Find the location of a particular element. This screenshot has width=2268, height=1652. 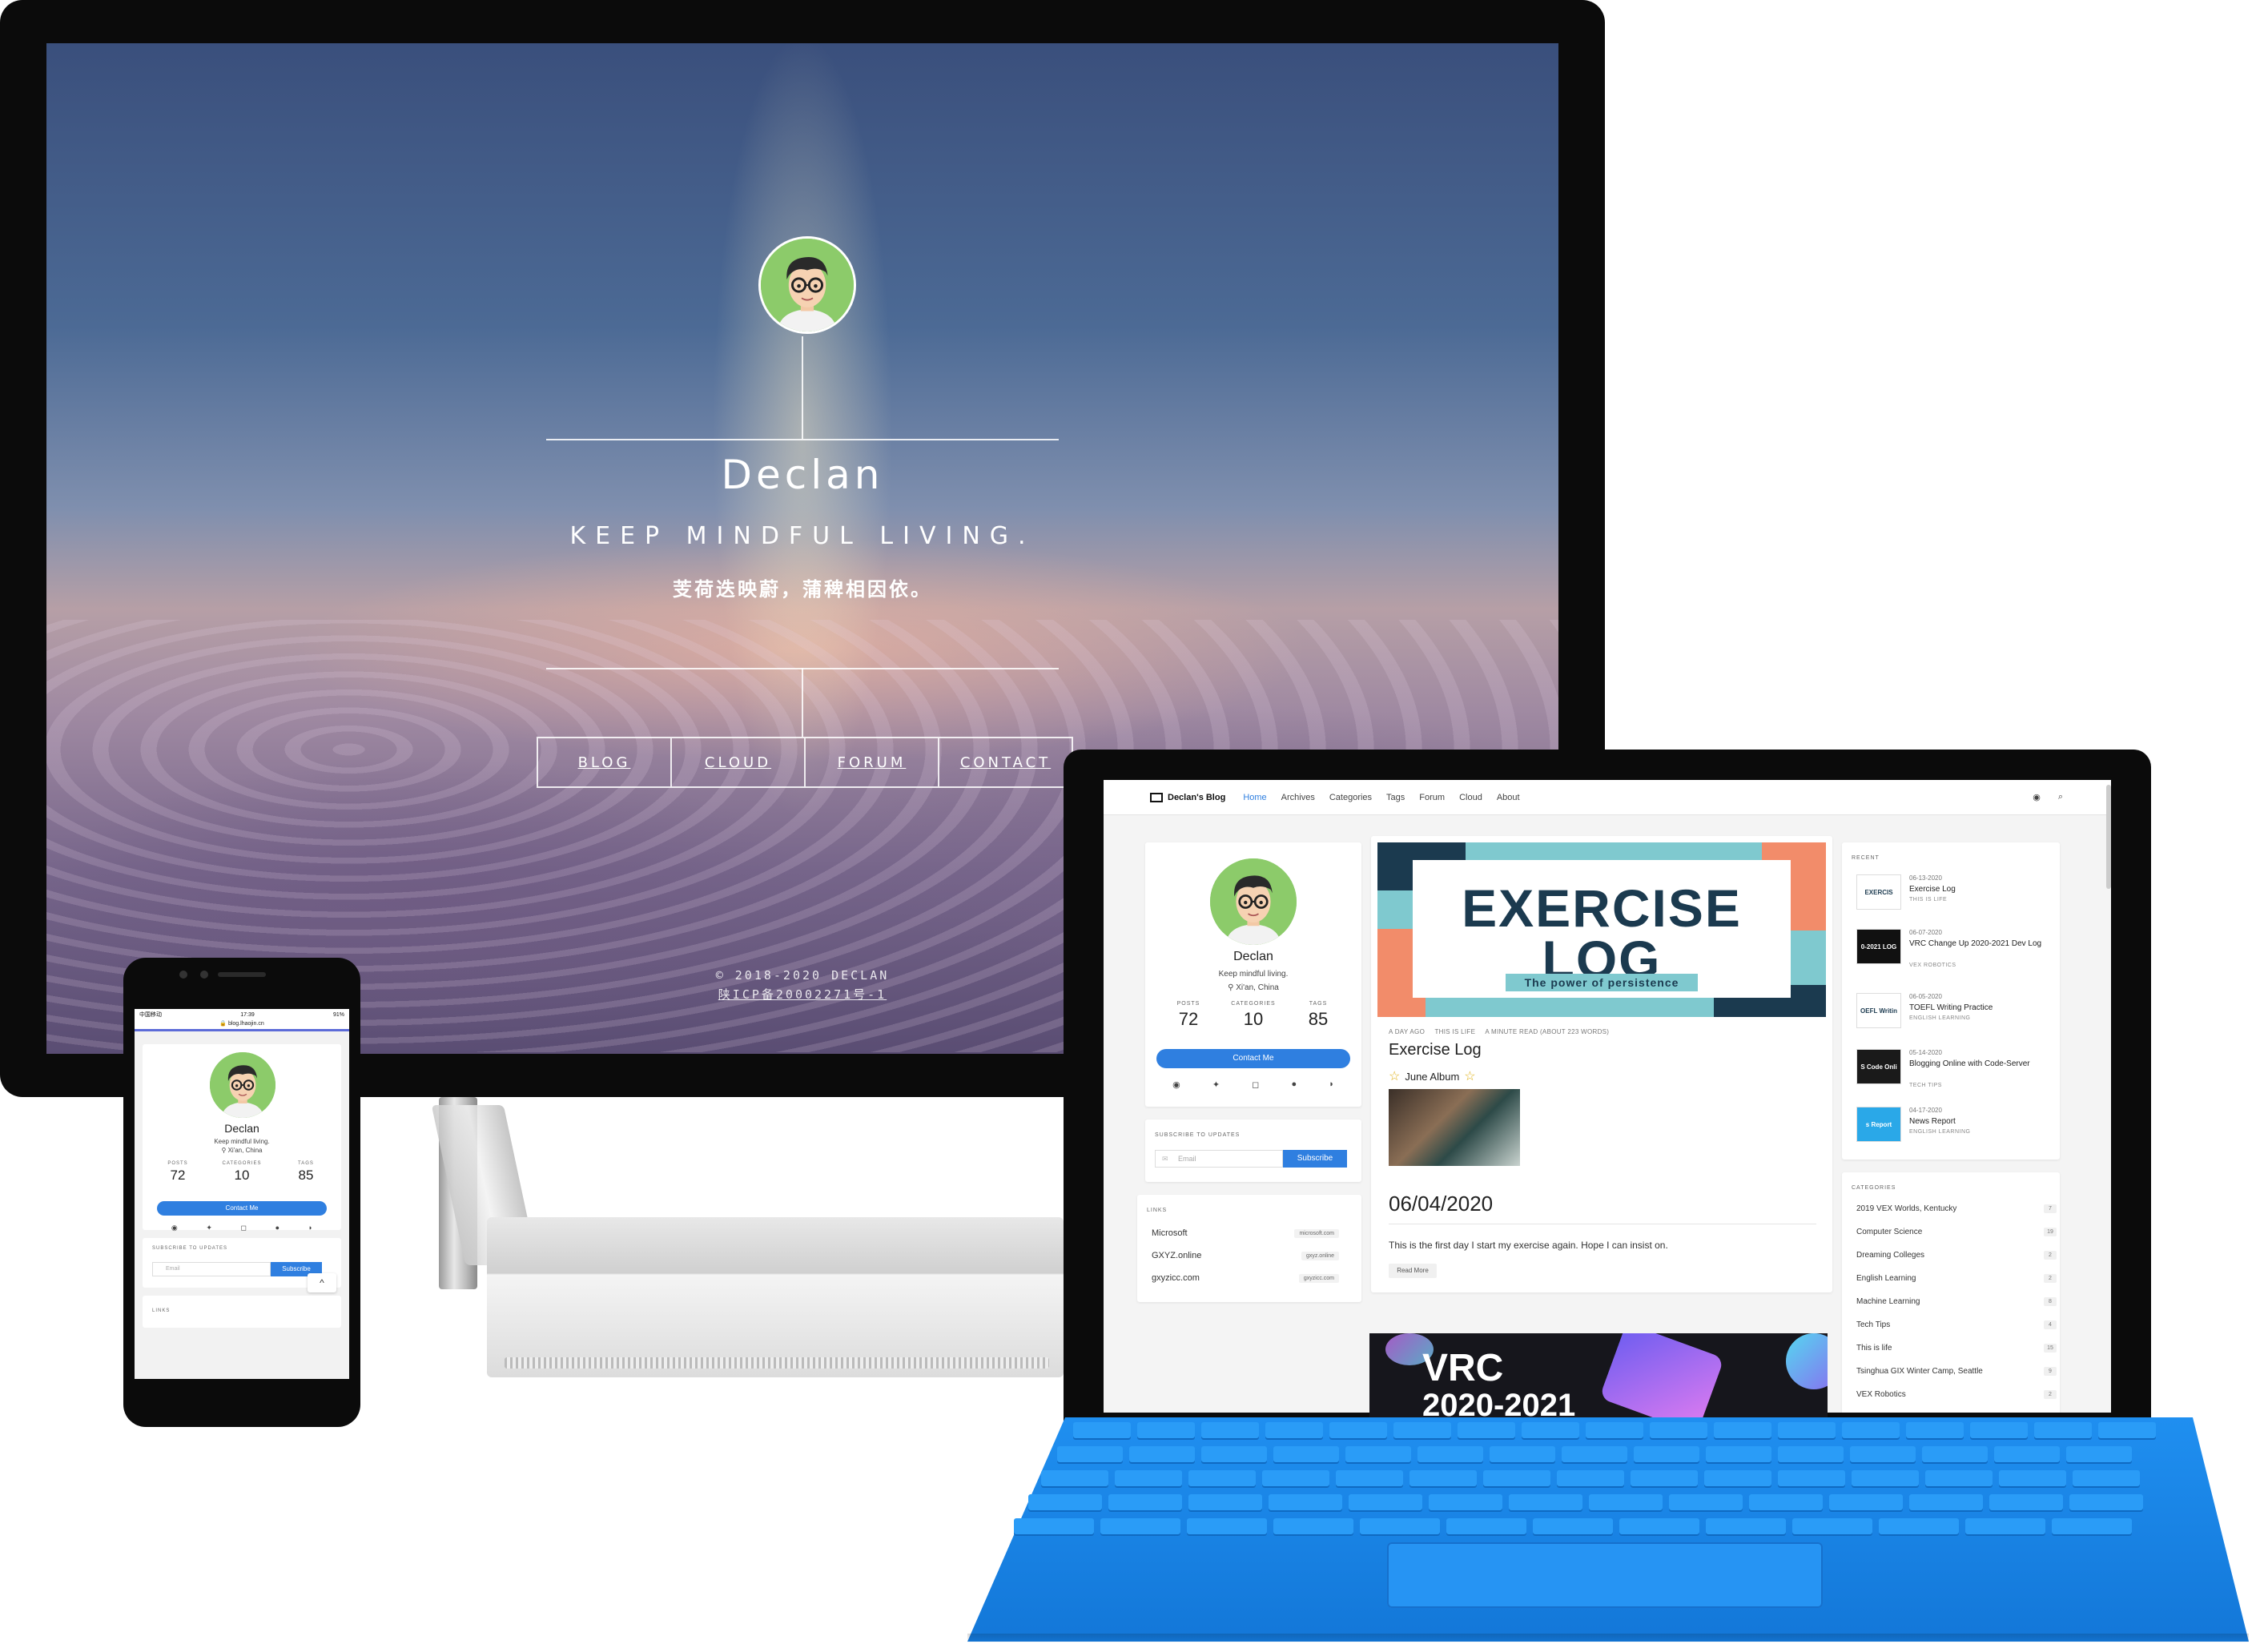

link-item: GXYZ.online gxyz.online is located at coordinates (1245, 1256).